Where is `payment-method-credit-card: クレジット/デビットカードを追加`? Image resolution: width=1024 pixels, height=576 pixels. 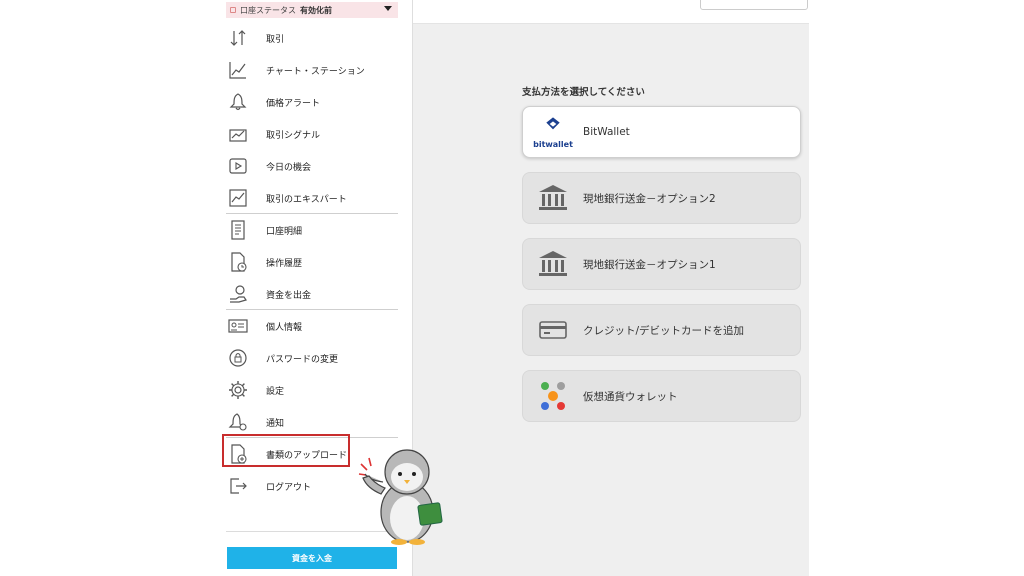
payment-method-credit-card: クレジット/デビットカードを追加 is located at coordinates (661, 330).